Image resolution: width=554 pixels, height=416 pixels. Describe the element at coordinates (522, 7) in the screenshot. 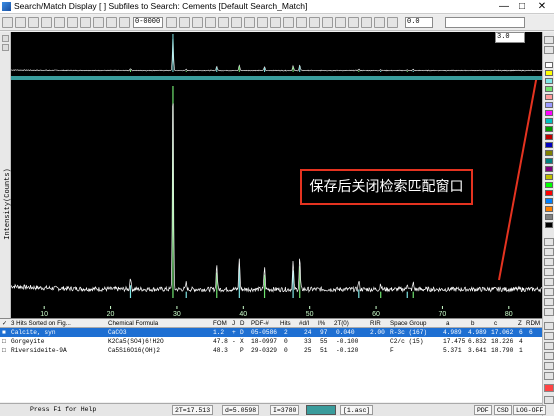

I see `maximize-button: □` at that location.